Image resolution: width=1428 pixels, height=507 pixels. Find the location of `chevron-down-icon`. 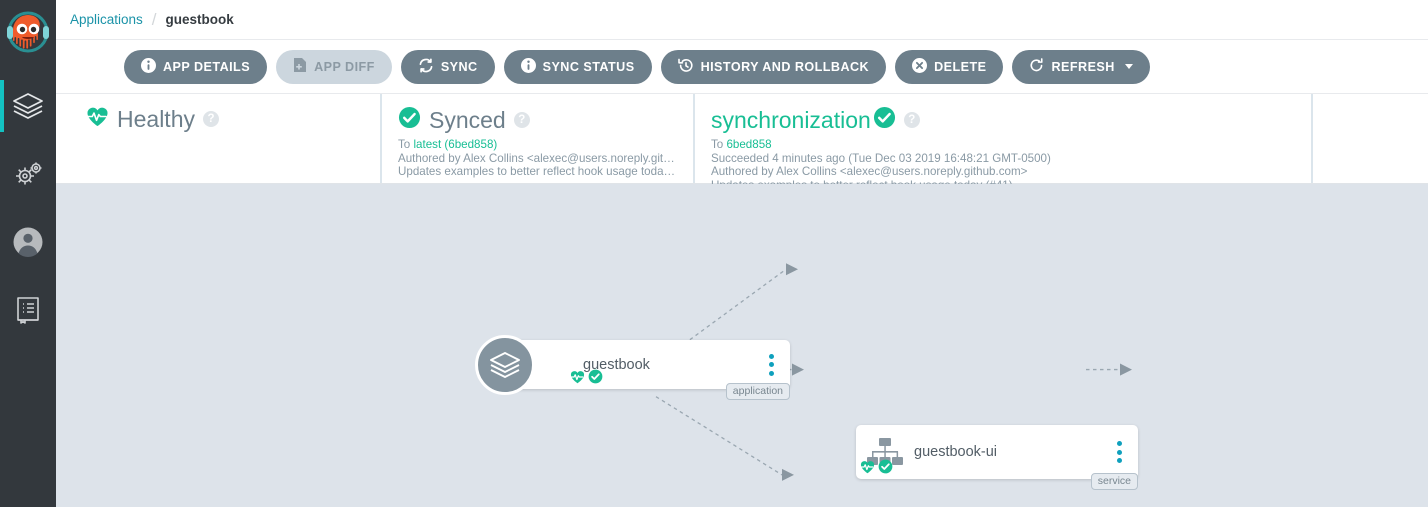

chevron-down-icon is located at coordinates (1128, 66).